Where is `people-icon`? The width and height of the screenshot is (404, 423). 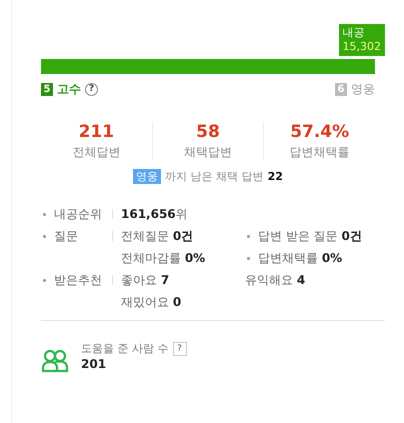 people-icon is located at coordinates (55, 361).